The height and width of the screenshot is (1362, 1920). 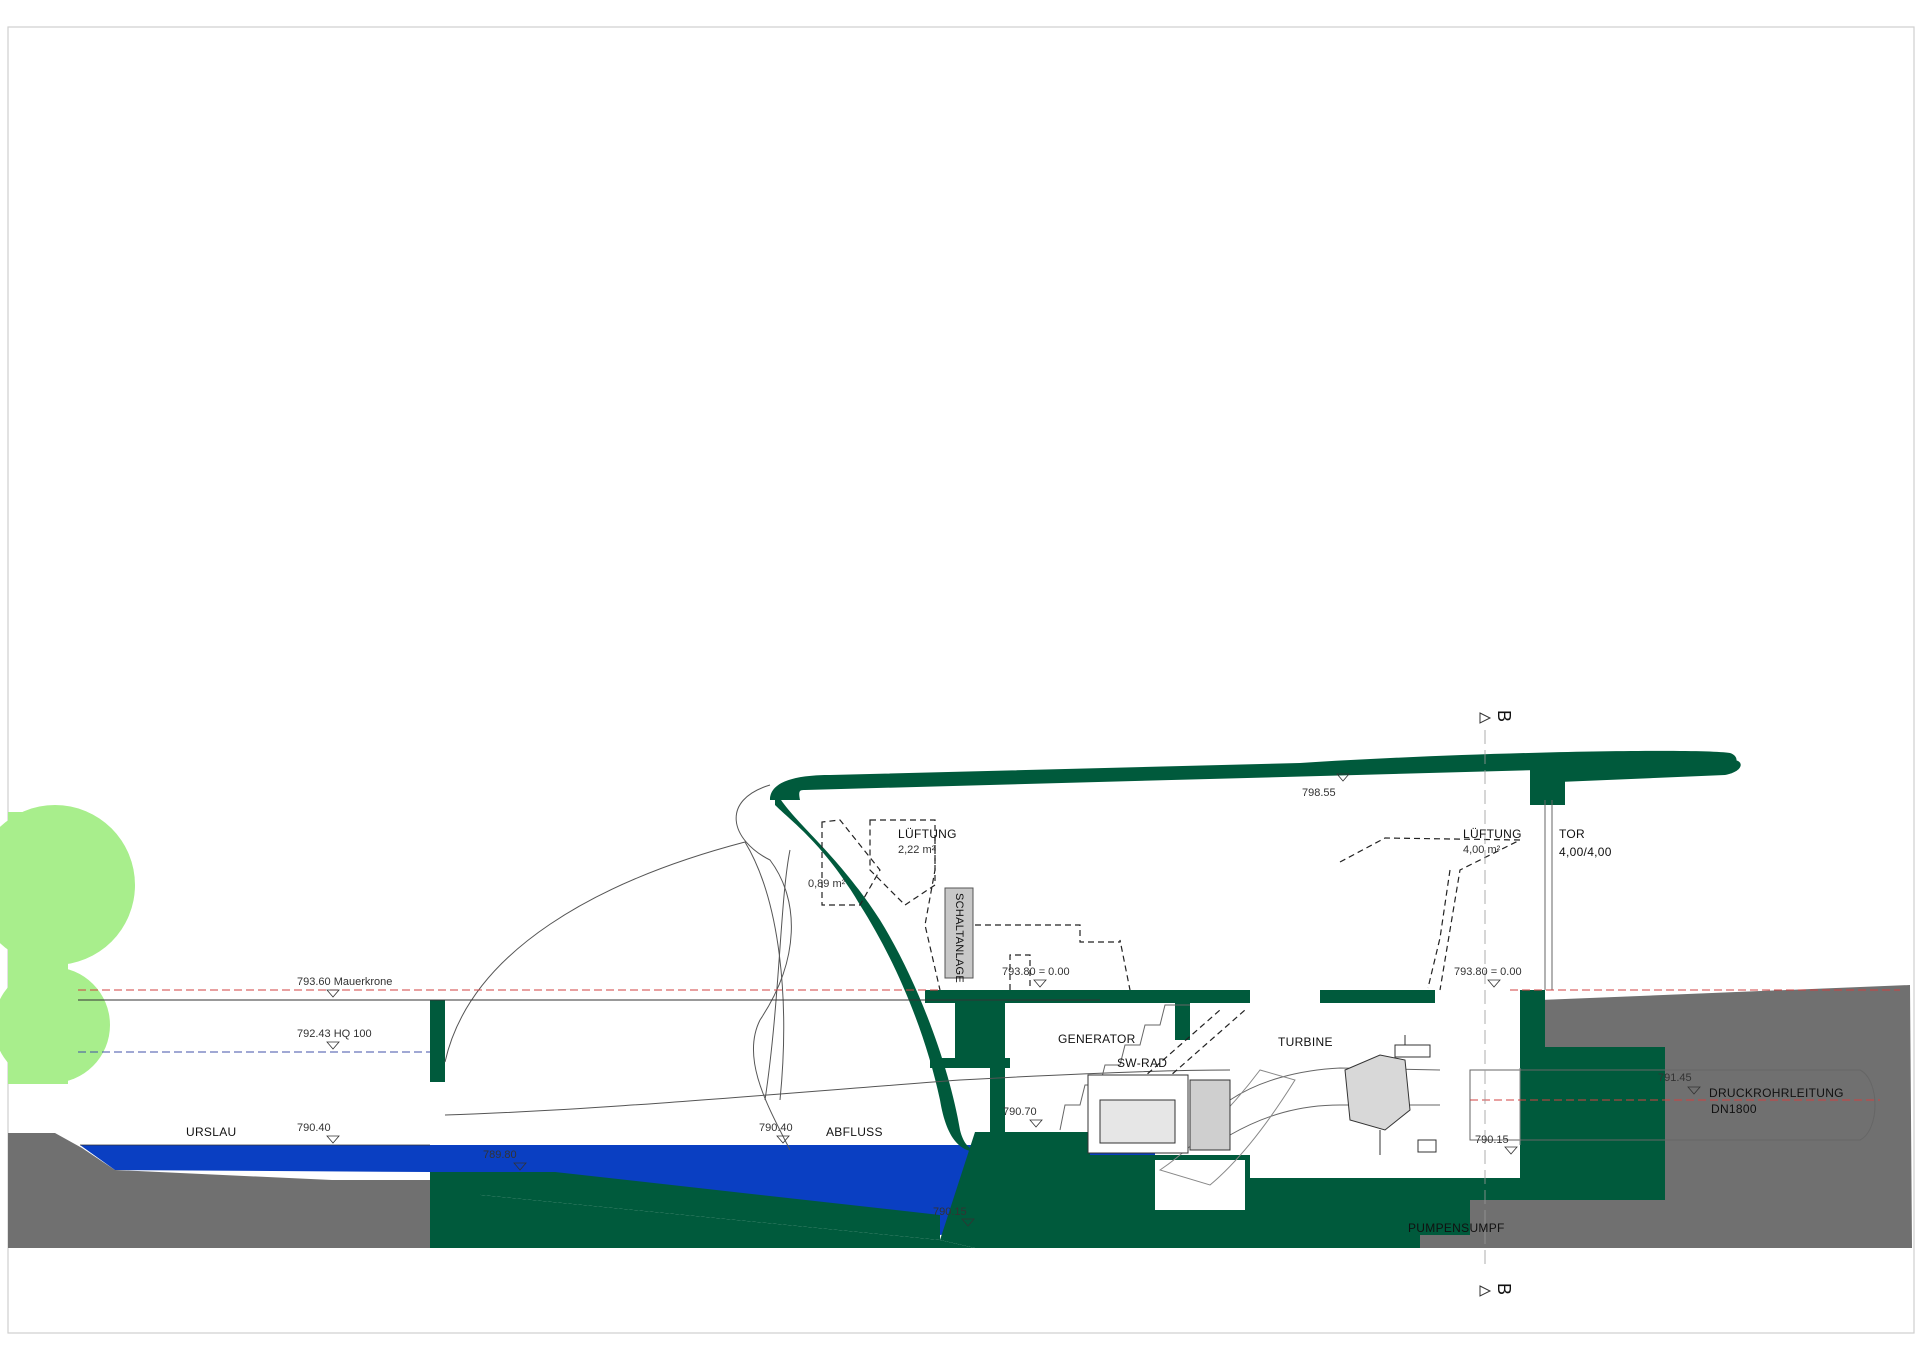 What do you see at coordinates (1776, 1093) in the screenshot?
I see `label-druckrohrleitung: DRUCKROHRLEITUNG` at bounding box center [1776, 1093].